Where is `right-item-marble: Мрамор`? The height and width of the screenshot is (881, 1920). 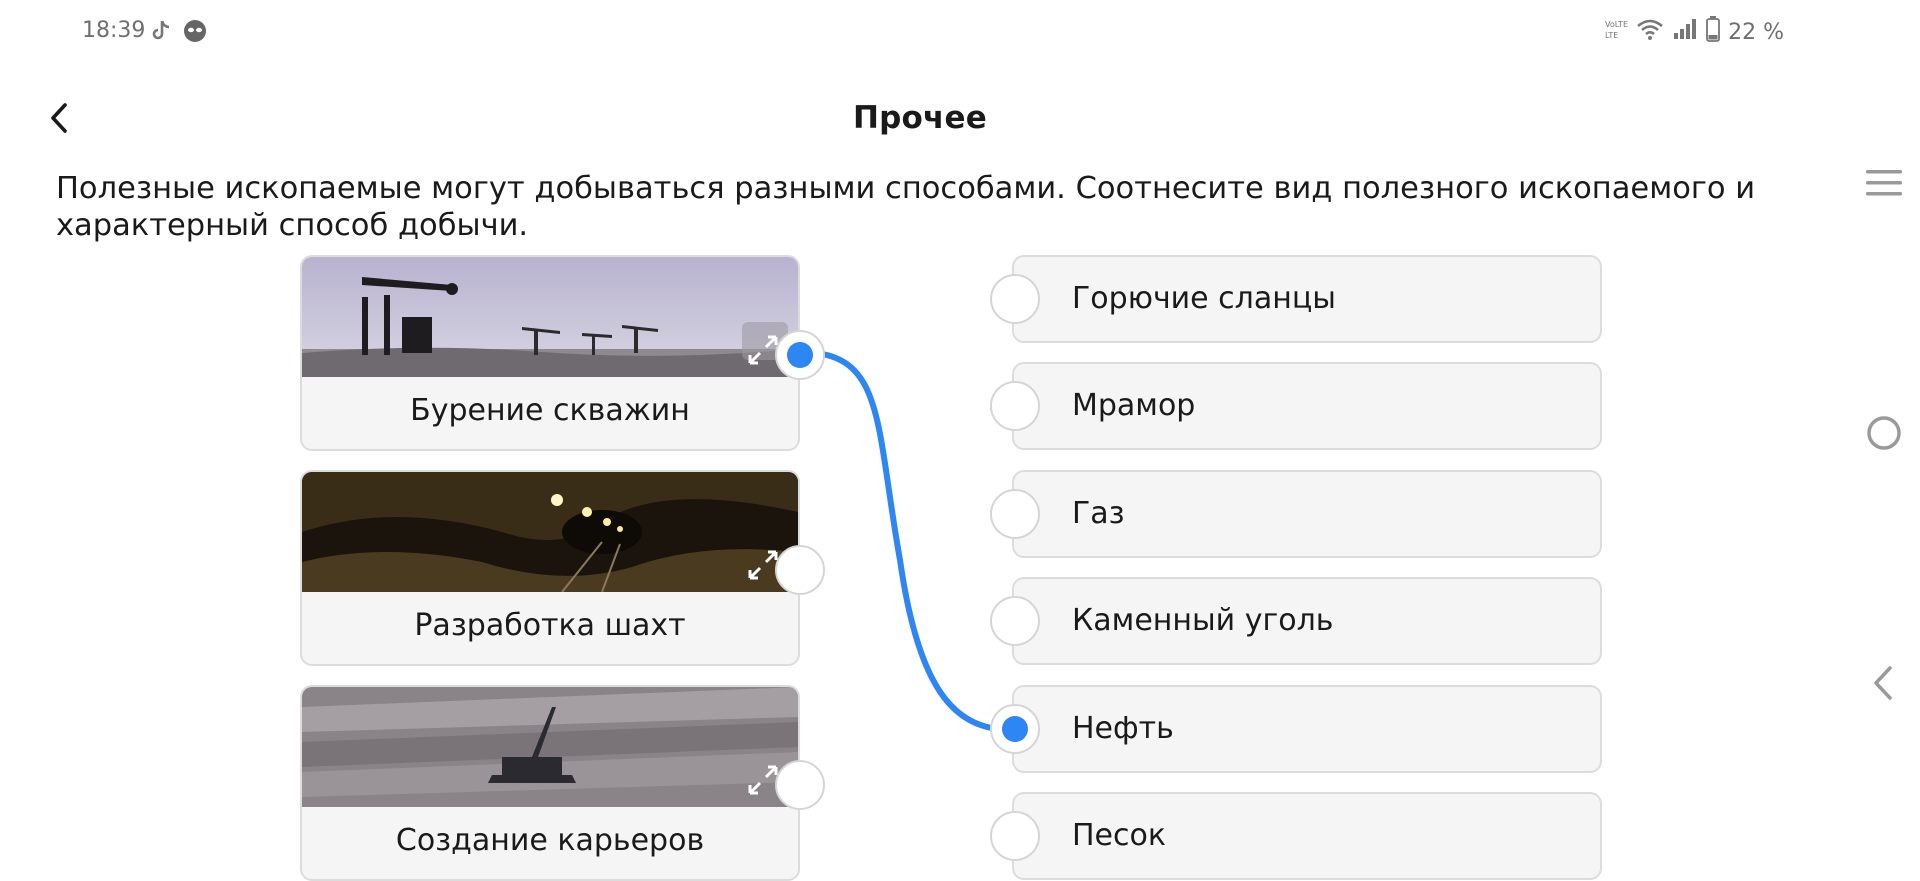 right-item-marble: Мрамор is located at coordinates (1296, 406).